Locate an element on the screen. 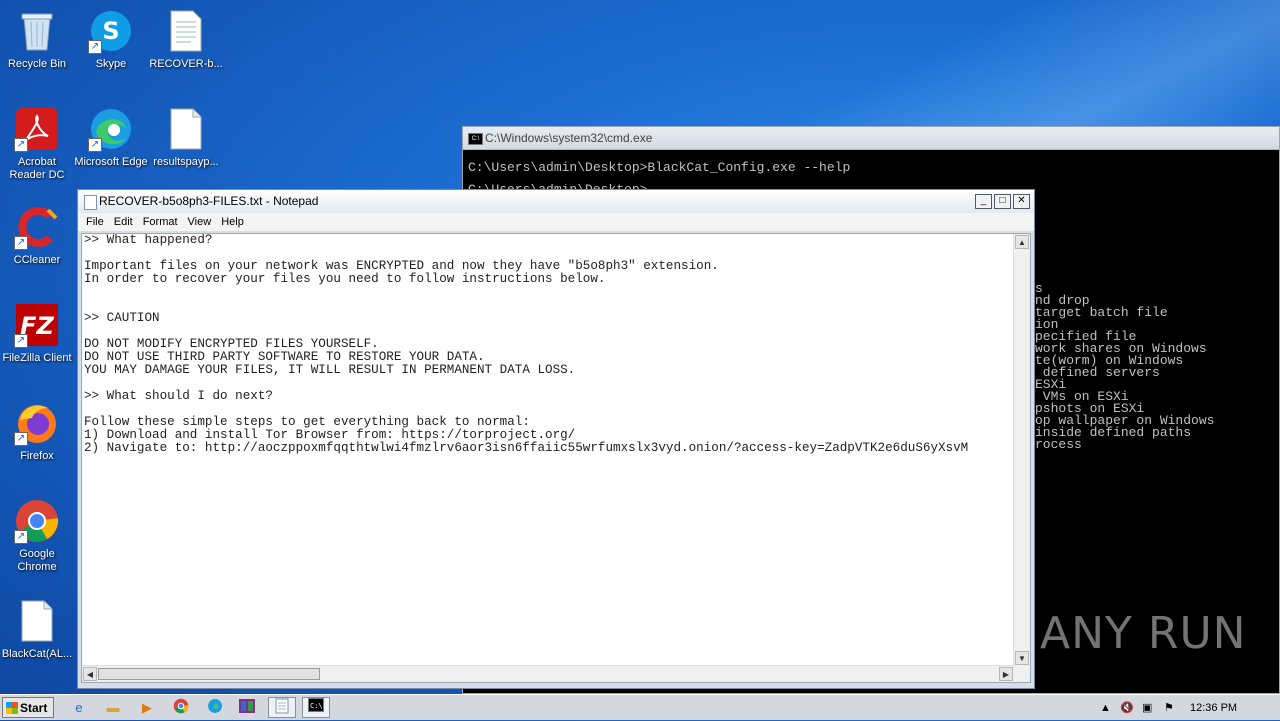 Image resolution: width=1280 pixels, height=721 pixels. skype-icon: S ↗ is located at coordinates (111, 31).